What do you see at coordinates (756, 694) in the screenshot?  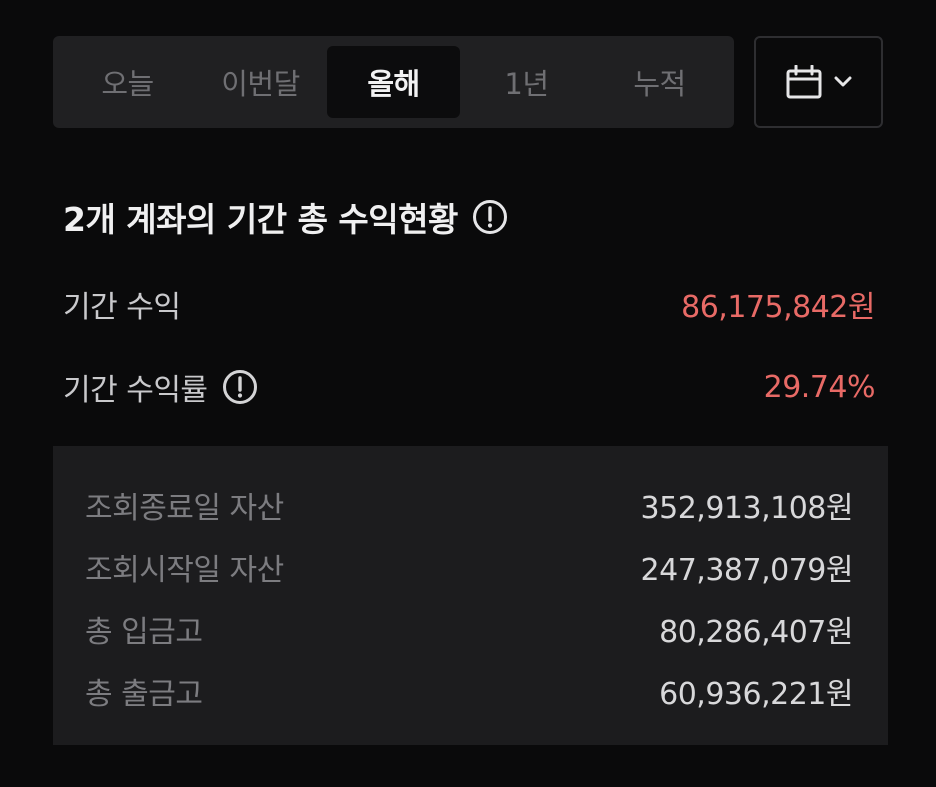 I see `detail-value: 60,936,221원` at bounding box center [756, 694].